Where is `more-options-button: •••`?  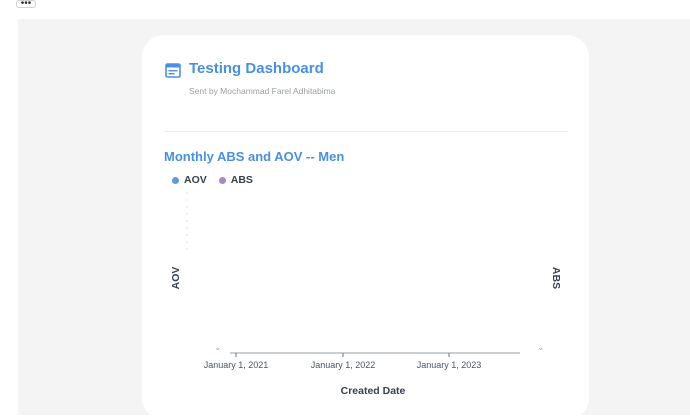 more-options-button: ••• is located at coordinates (26, 4).